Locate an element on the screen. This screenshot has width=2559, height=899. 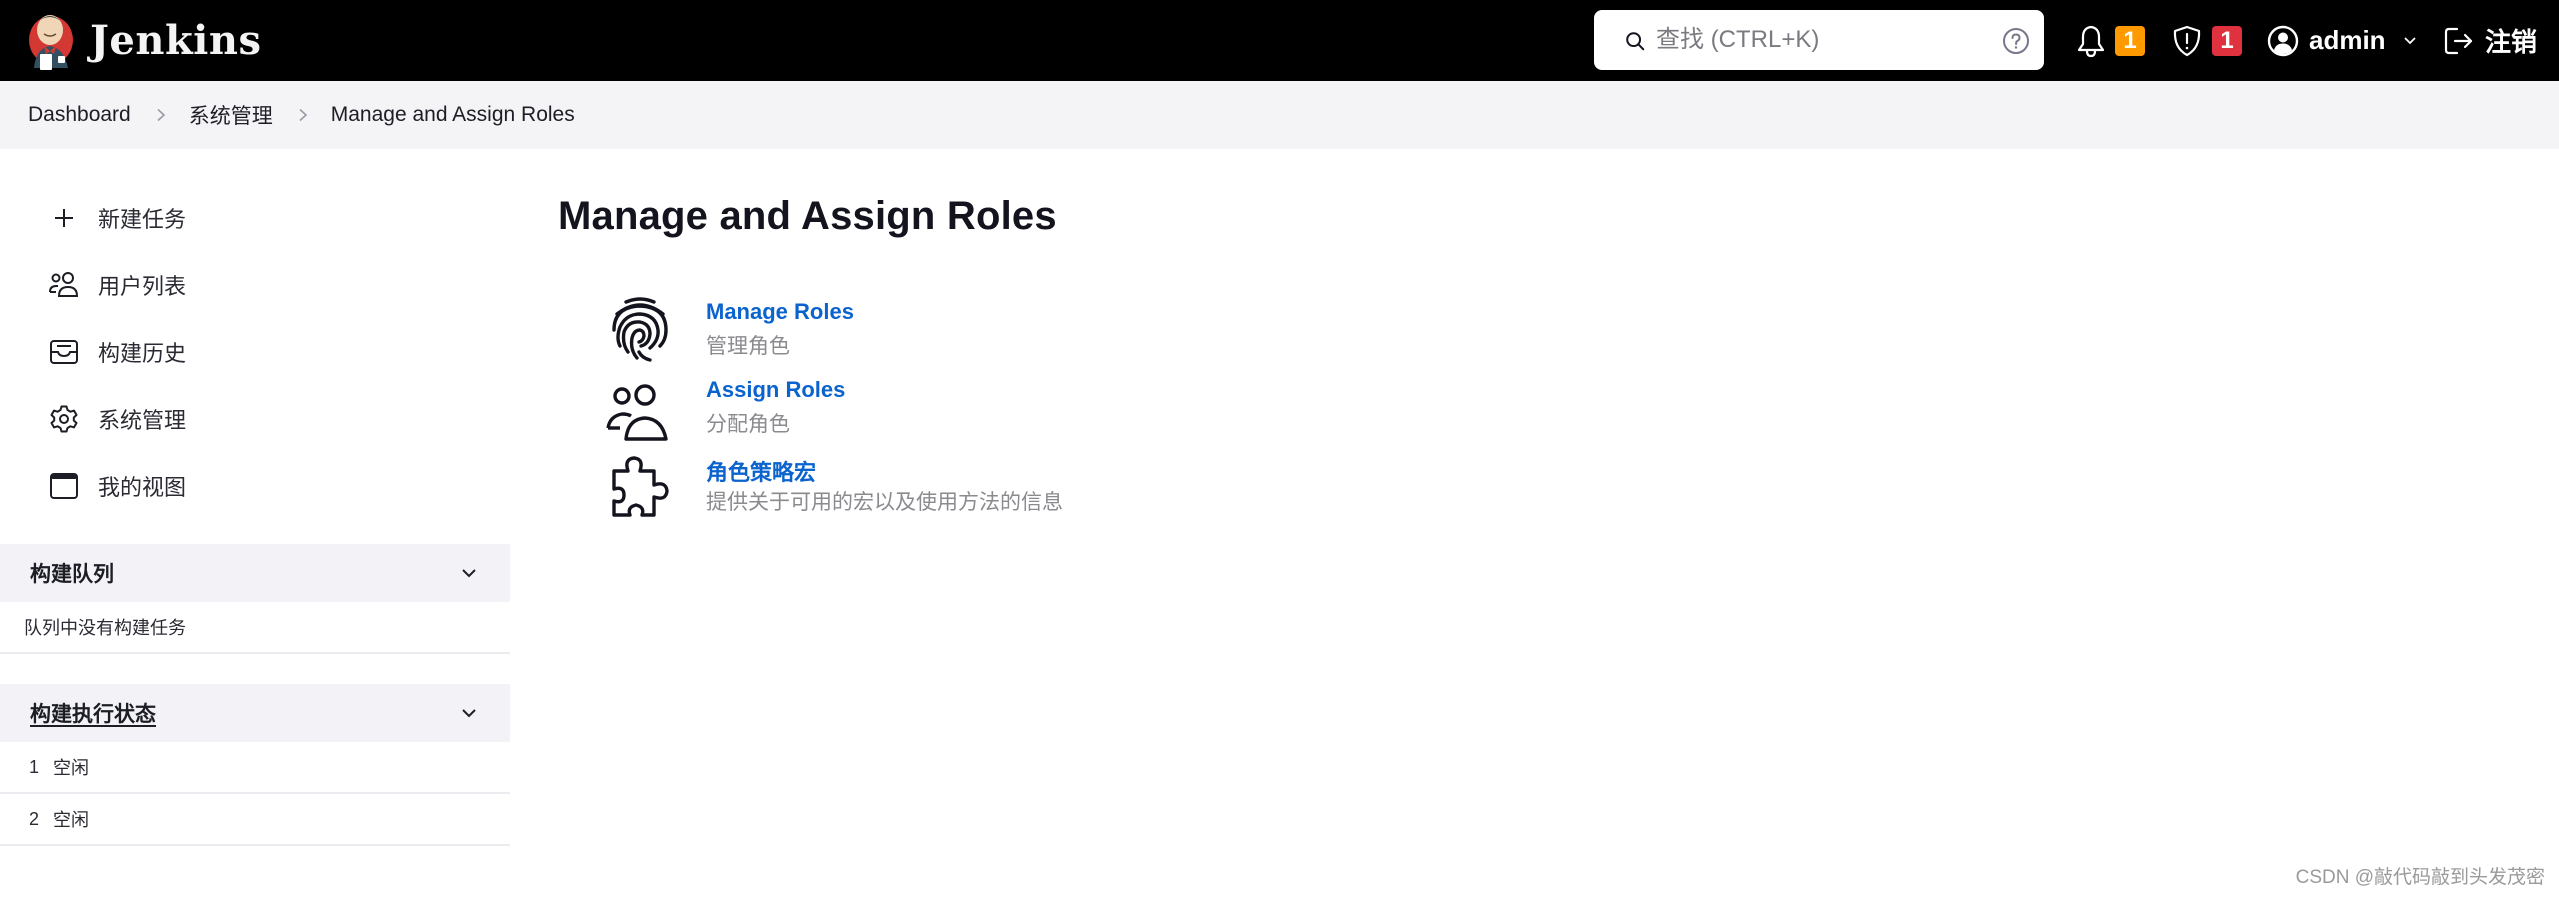
inbox-icon is located at coordinates (64, 352).